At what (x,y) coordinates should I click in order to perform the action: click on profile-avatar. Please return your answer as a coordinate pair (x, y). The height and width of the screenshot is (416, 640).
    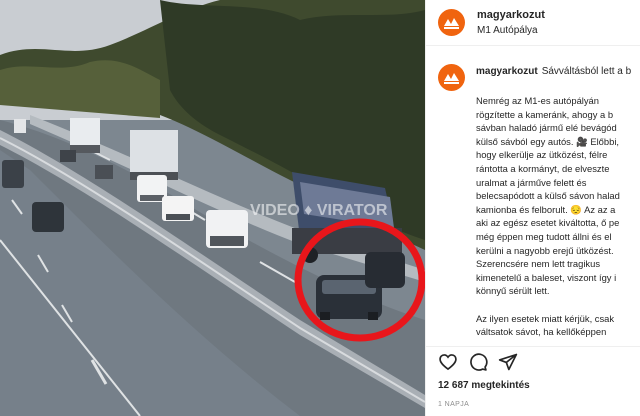
    Looking at the image, I should click on (451, 22).